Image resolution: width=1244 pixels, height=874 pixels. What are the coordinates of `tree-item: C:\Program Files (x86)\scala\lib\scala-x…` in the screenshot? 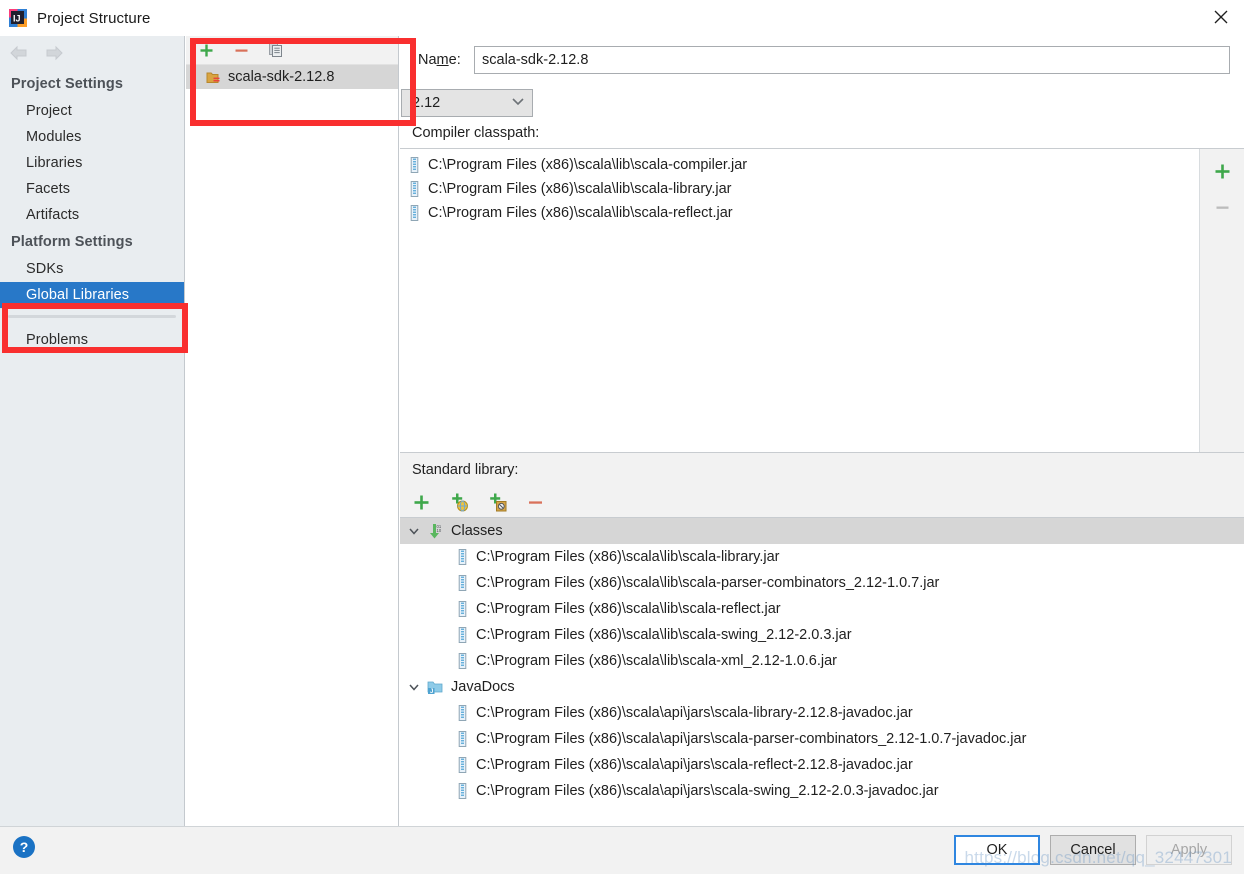 It's located at (822, 661).